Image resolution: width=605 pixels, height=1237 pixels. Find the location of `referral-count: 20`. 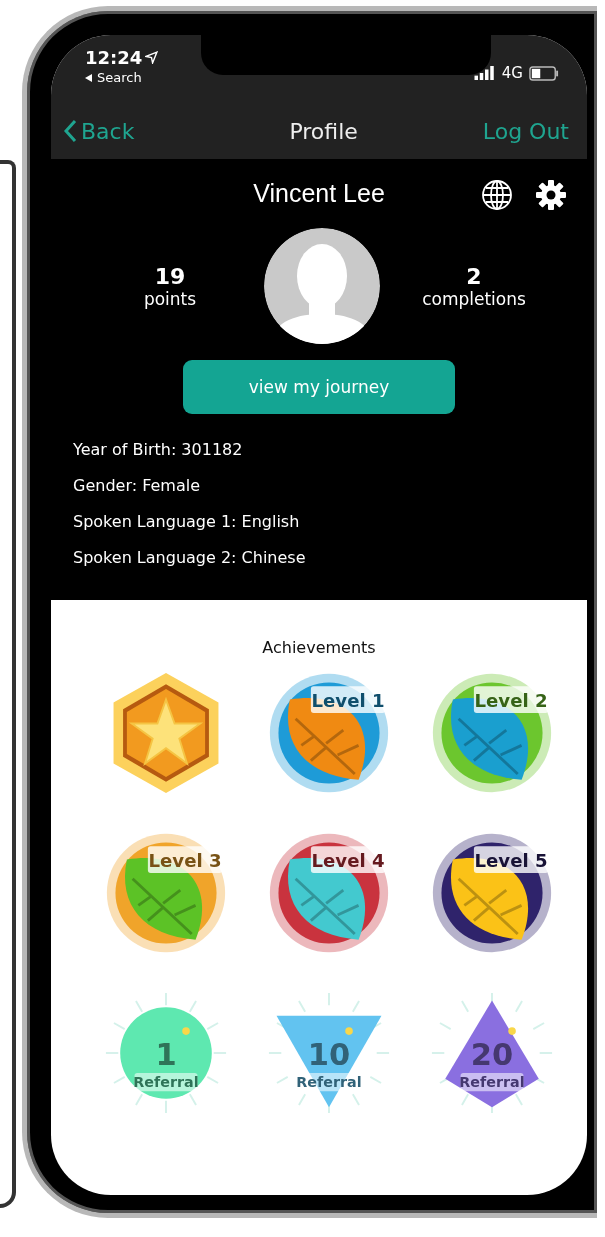

referral-count: 20 is located at coordinates (492, 1055).